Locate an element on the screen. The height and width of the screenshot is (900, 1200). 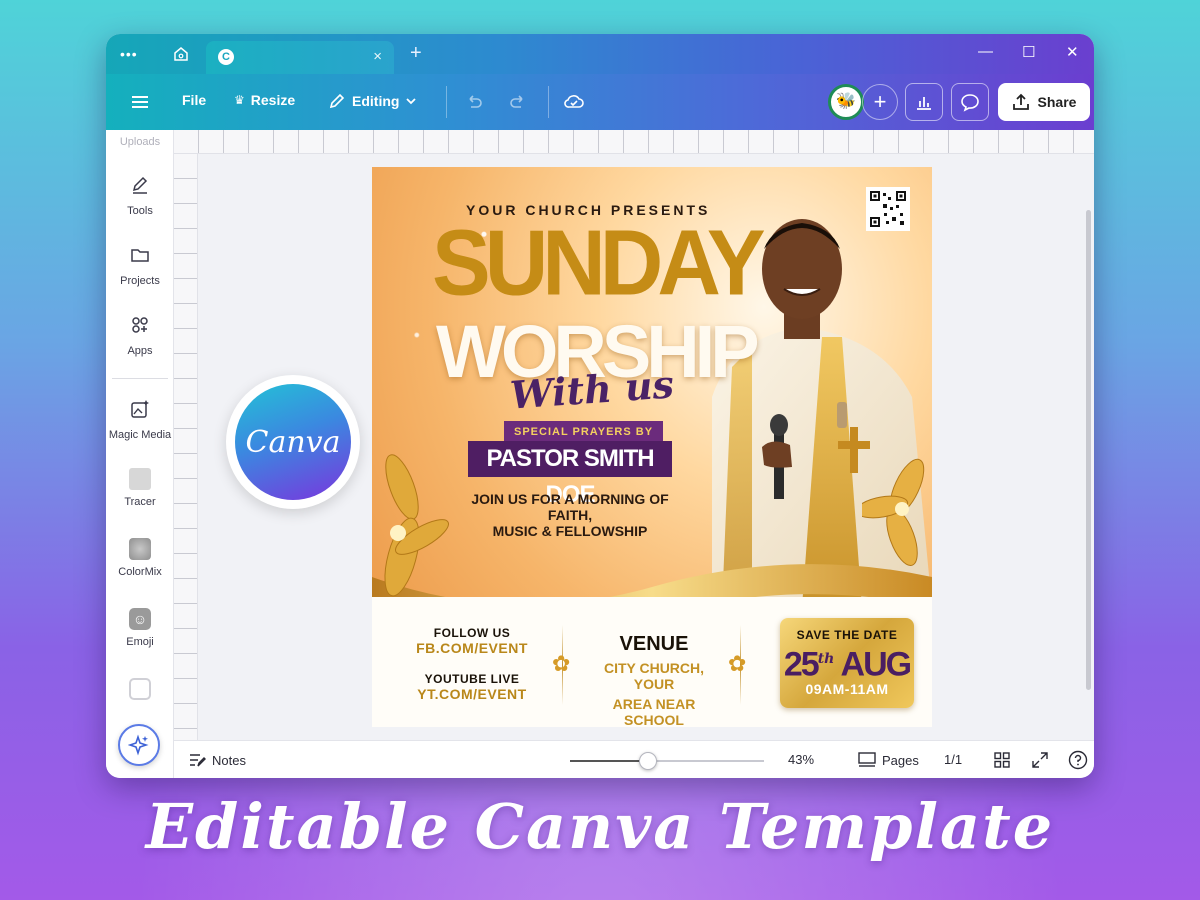
flyer-pastor-name: PASTOR SMITH DOE is located at coordinates (570, 474).